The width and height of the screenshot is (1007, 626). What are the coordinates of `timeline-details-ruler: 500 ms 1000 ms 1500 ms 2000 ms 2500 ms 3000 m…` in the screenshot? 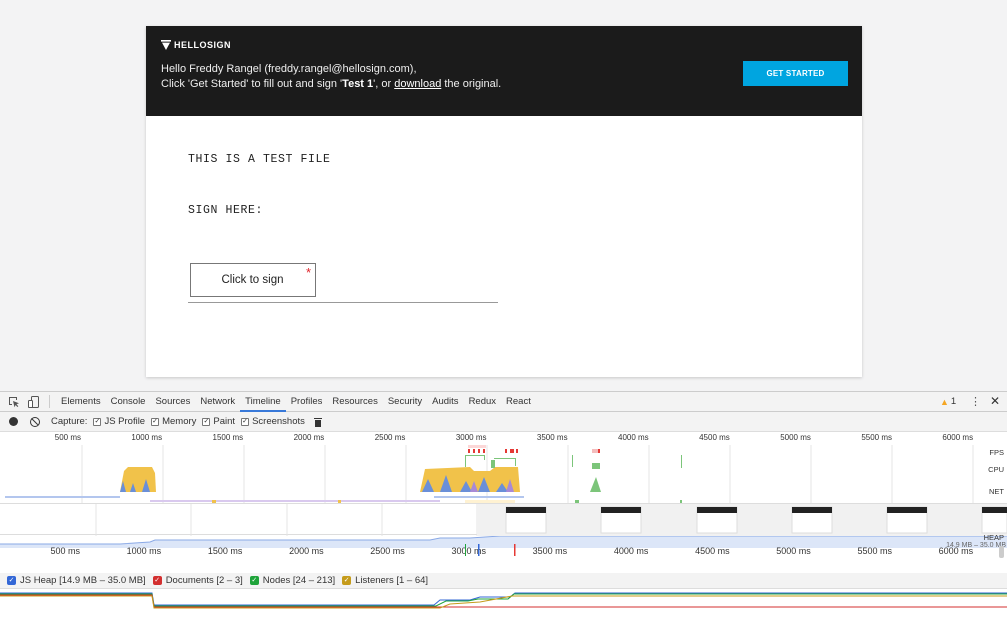 It's located at (503, 558).